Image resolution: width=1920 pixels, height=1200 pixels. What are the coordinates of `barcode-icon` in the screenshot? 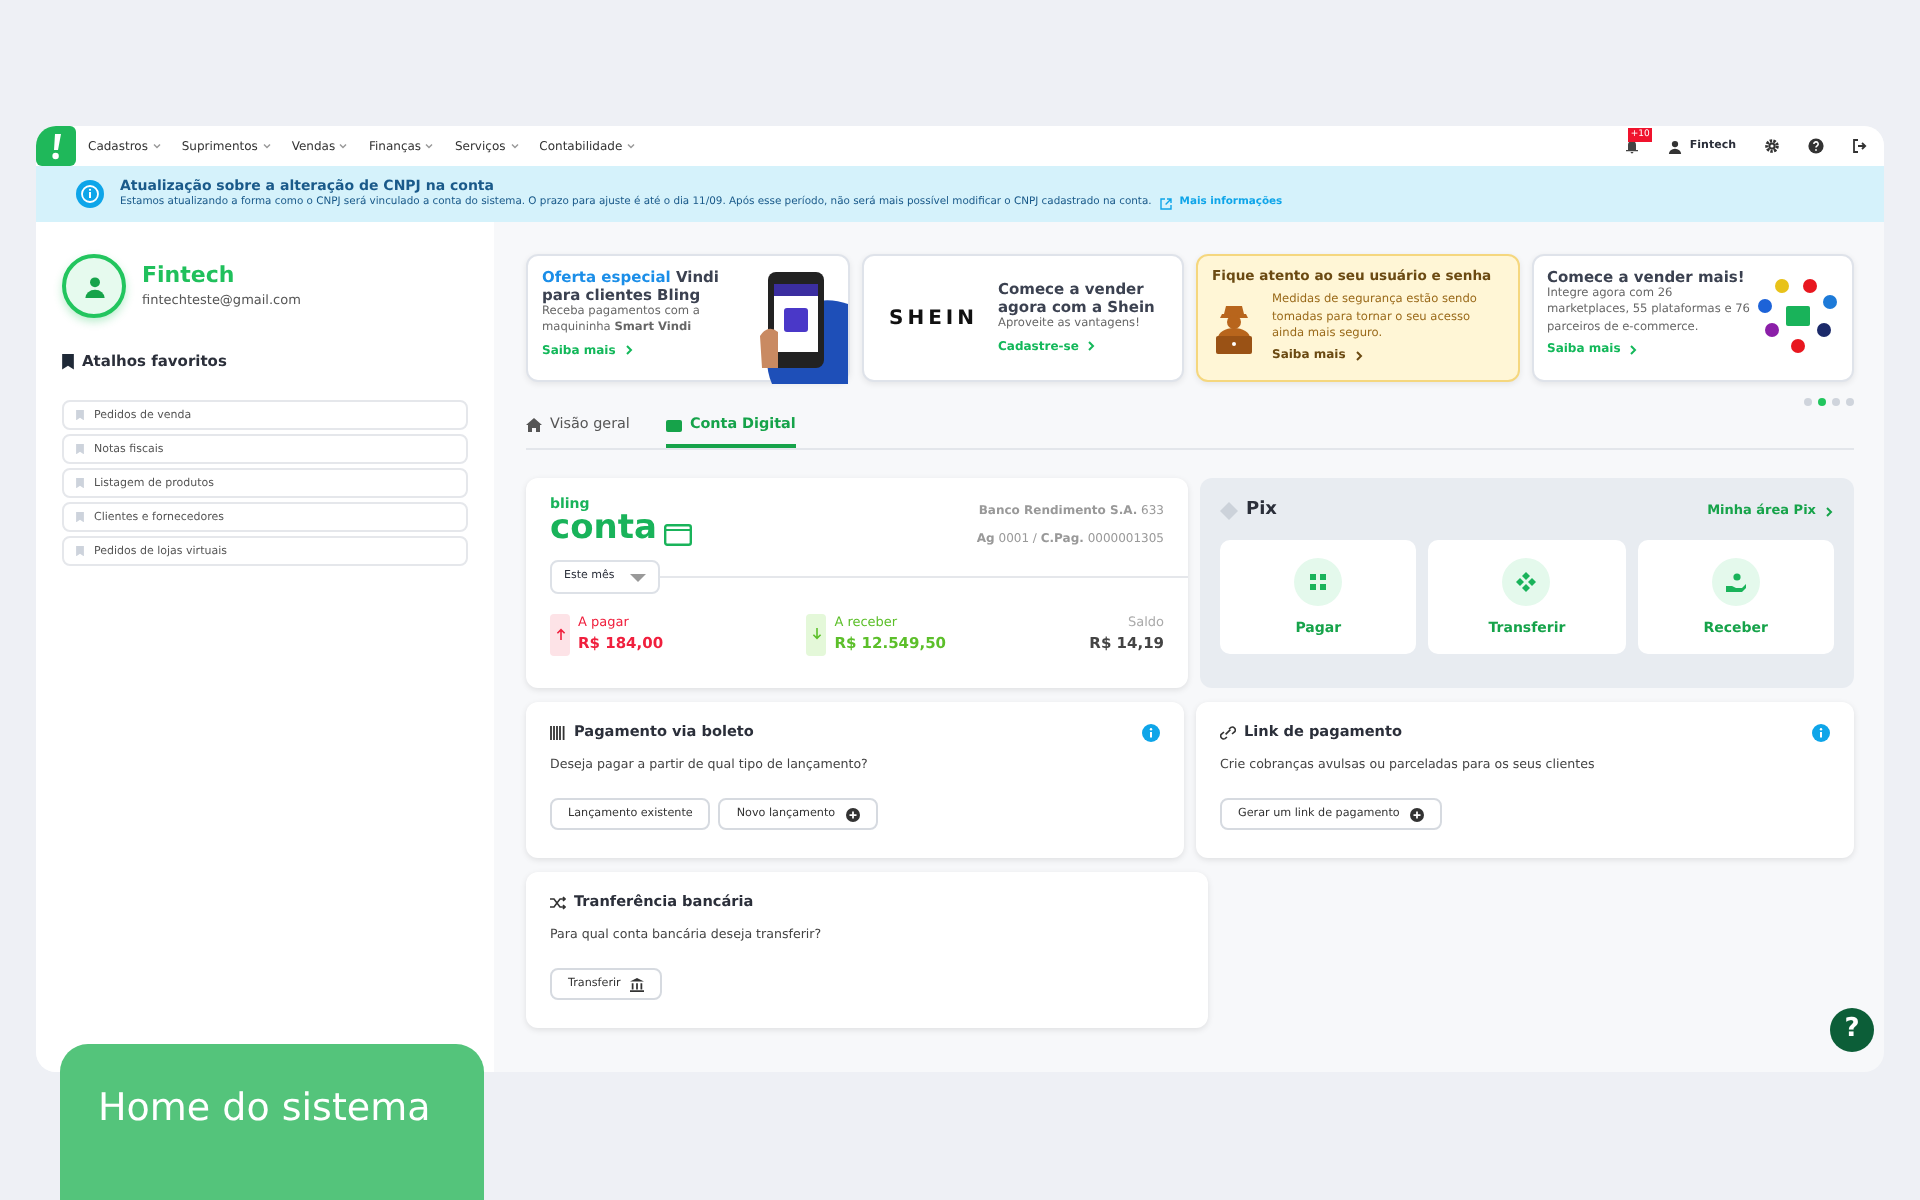 It's located at (558, 732).